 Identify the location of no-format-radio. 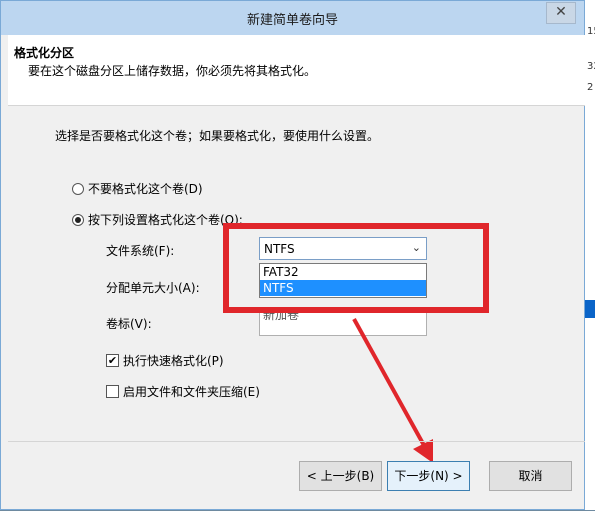
(78, 188).